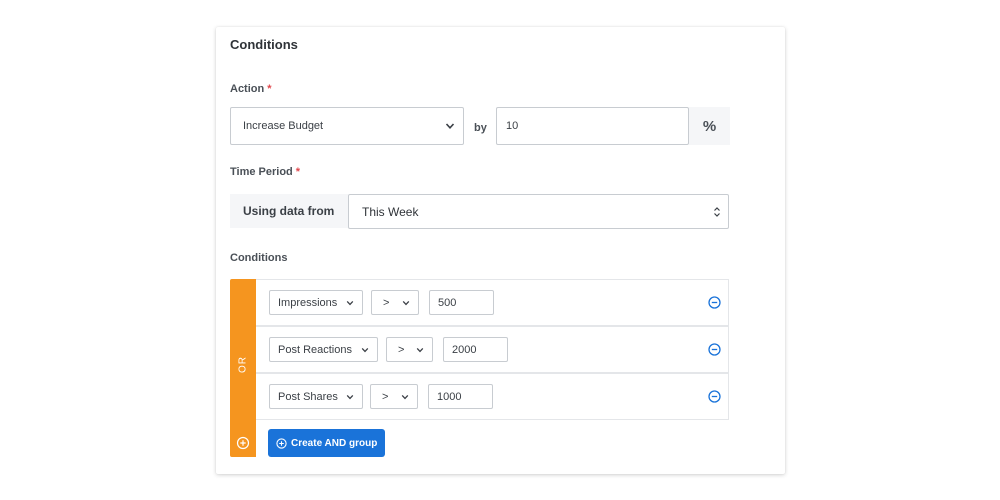 The image size is (1000, 500). I want to click on condition-value: 2000, so click(464, 349).